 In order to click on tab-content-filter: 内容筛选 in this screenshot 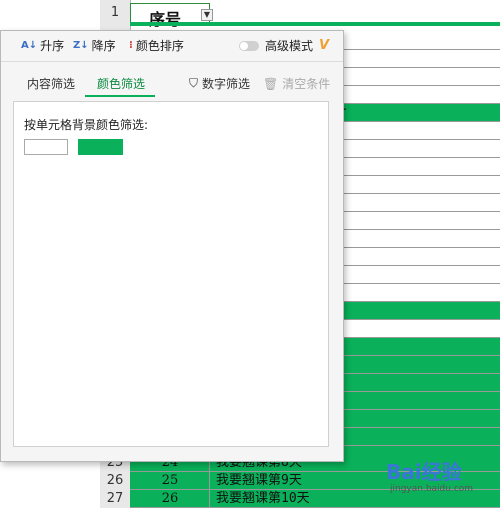, I will do `click(51, 83)`.